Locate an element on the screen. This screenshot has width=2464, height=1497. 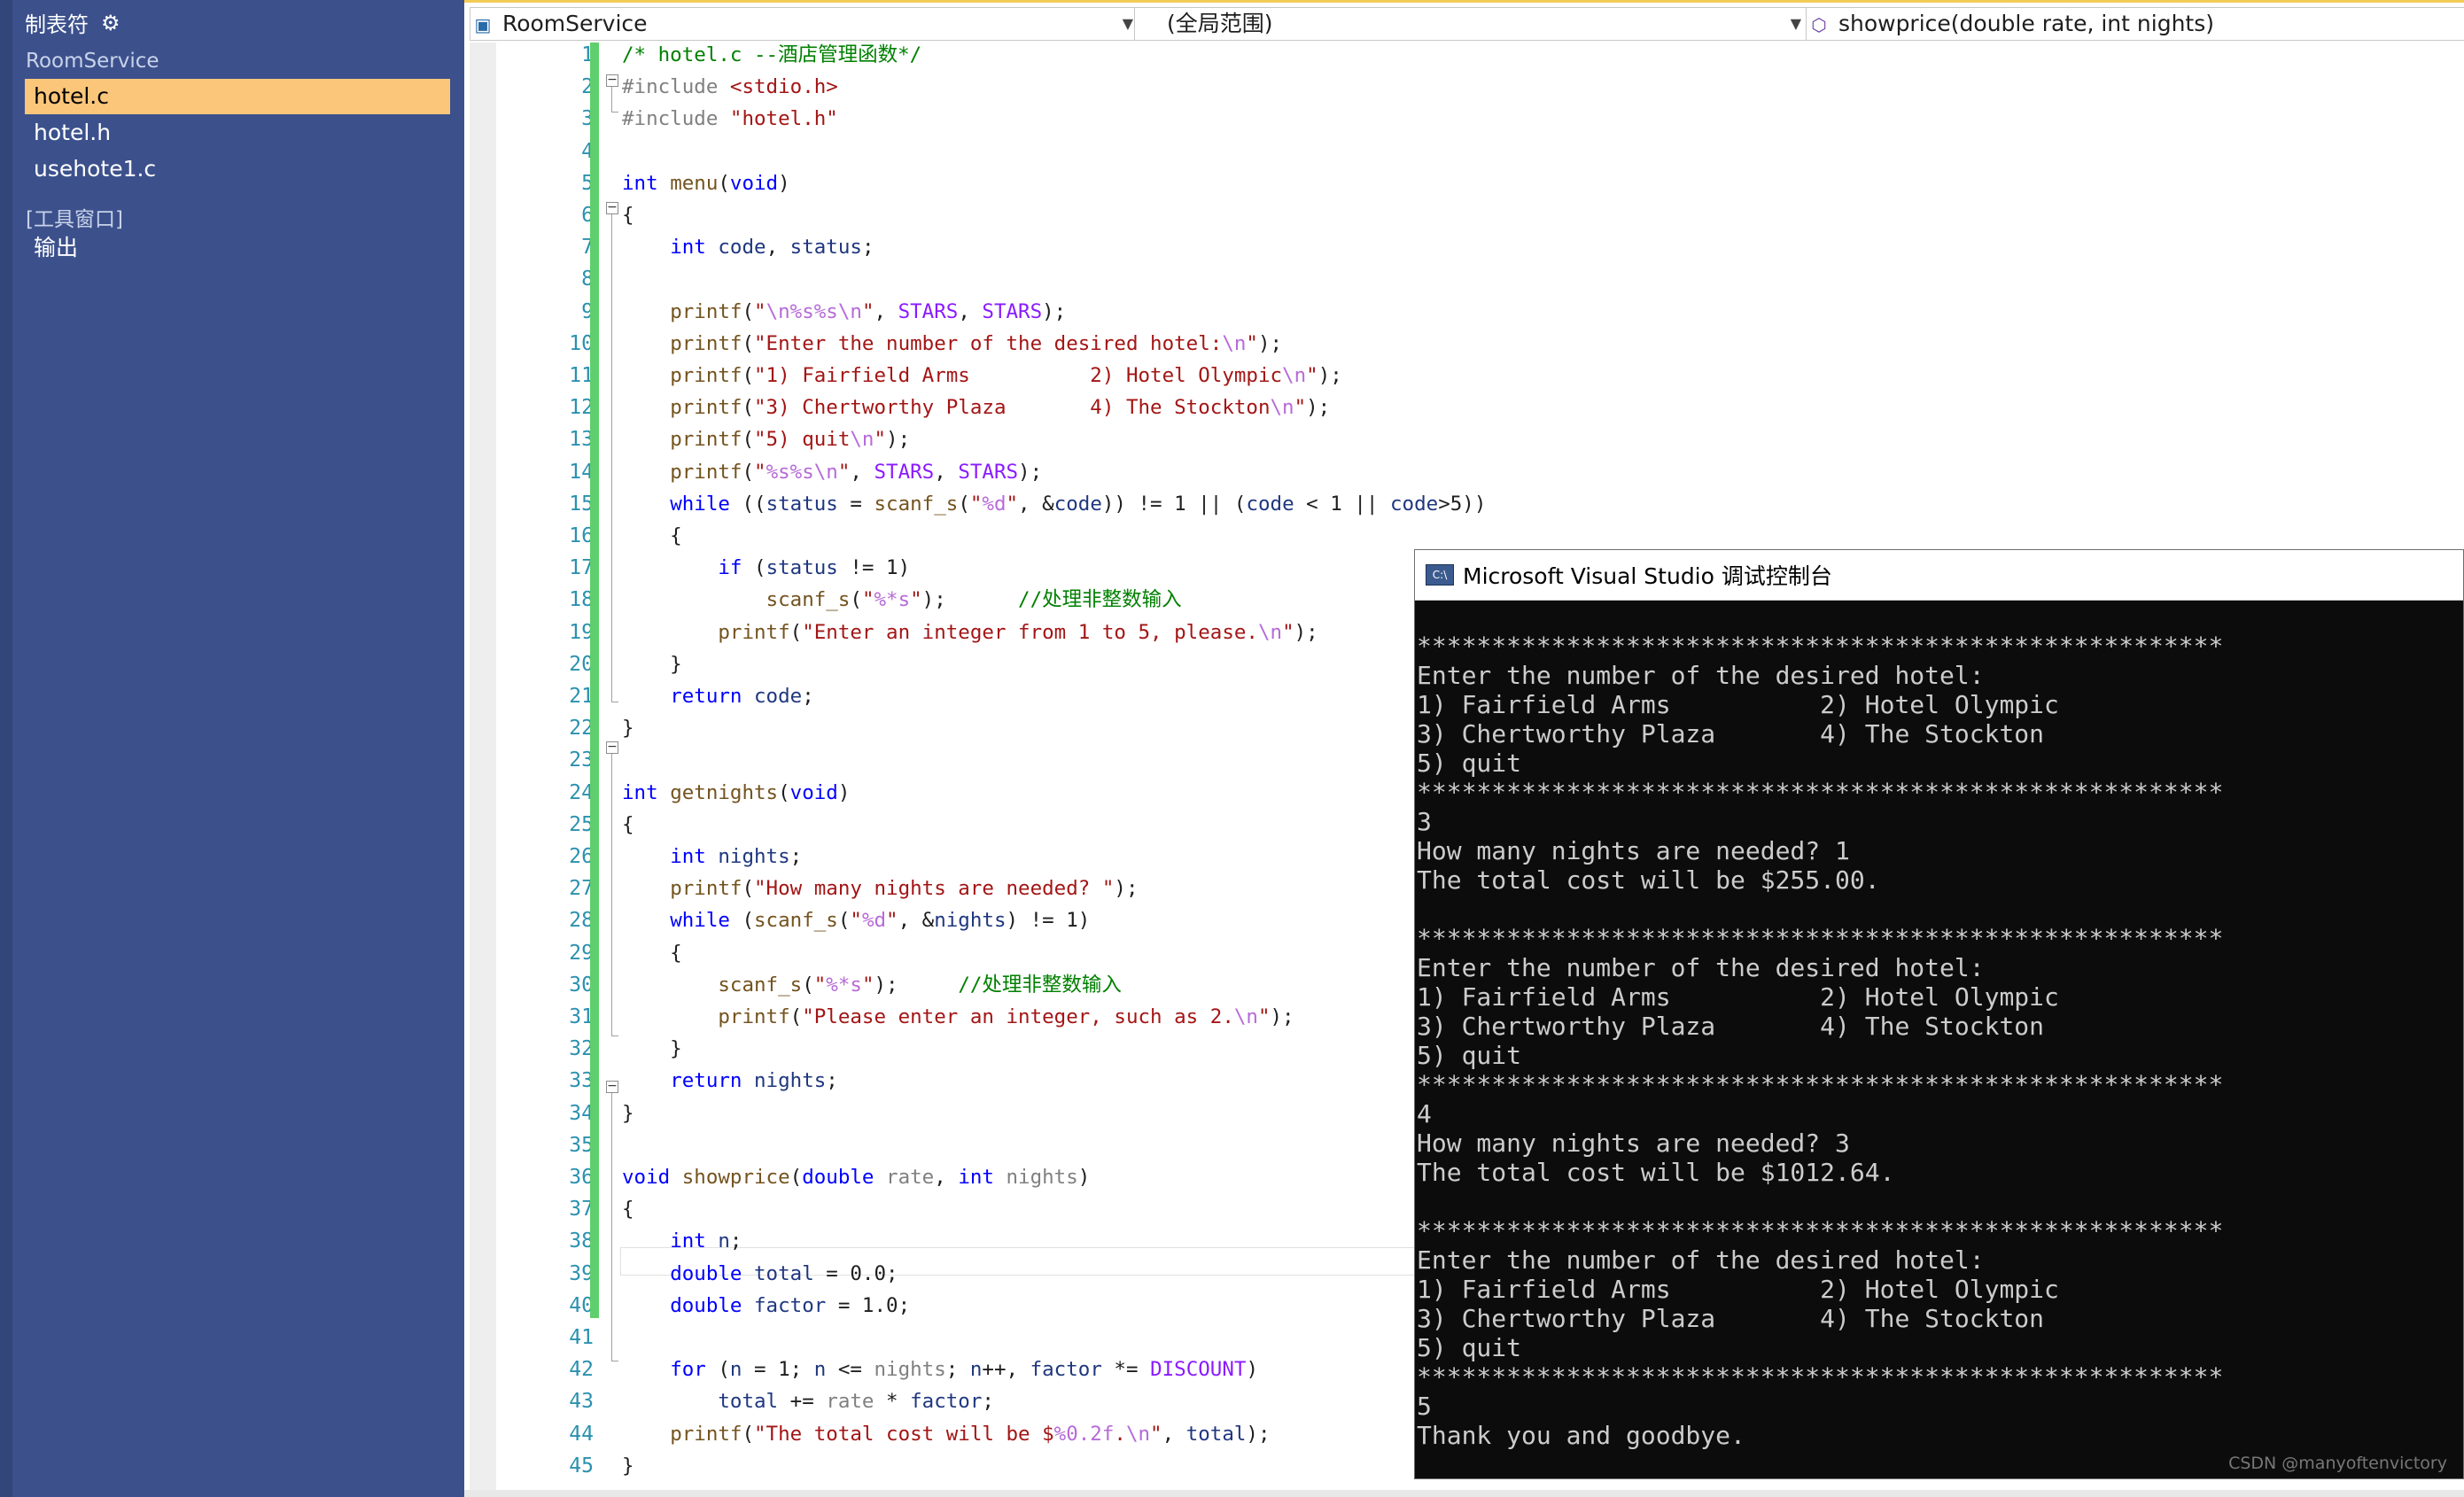
member-combo: ⬡ showprice(double rate, int nights) is located at coordinates (2135, 24).